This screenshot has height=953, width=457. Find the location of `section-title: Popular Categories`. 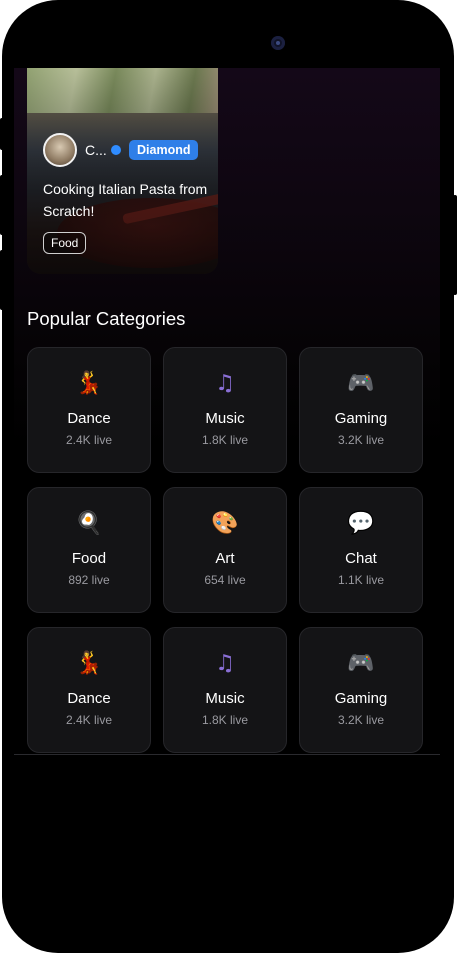

section-title: Popular Categories is located at coordinates (106, 318).